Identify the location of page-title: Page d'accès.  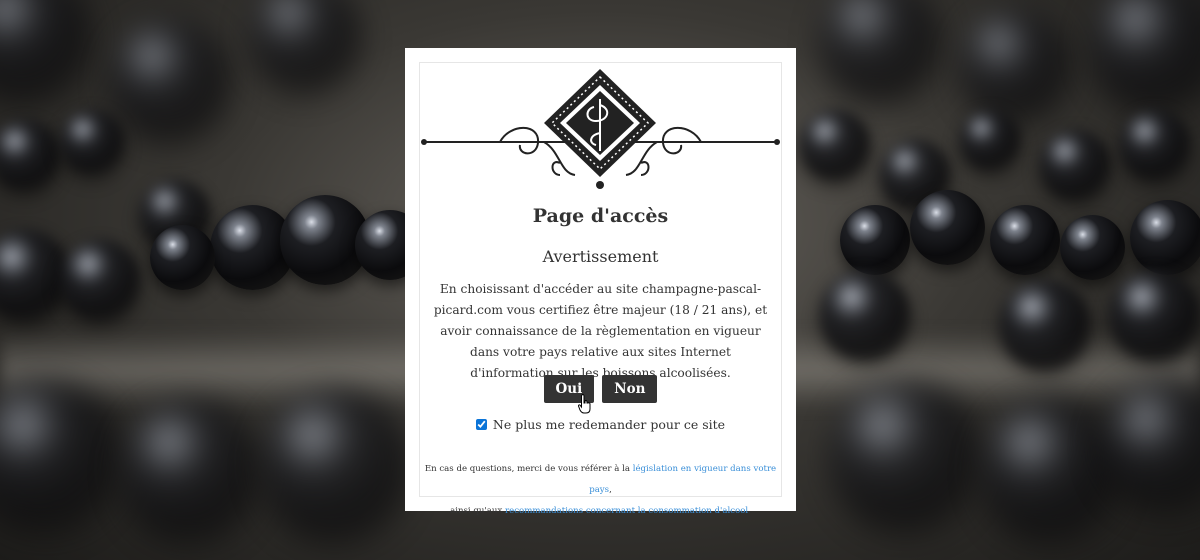
(600, 216).